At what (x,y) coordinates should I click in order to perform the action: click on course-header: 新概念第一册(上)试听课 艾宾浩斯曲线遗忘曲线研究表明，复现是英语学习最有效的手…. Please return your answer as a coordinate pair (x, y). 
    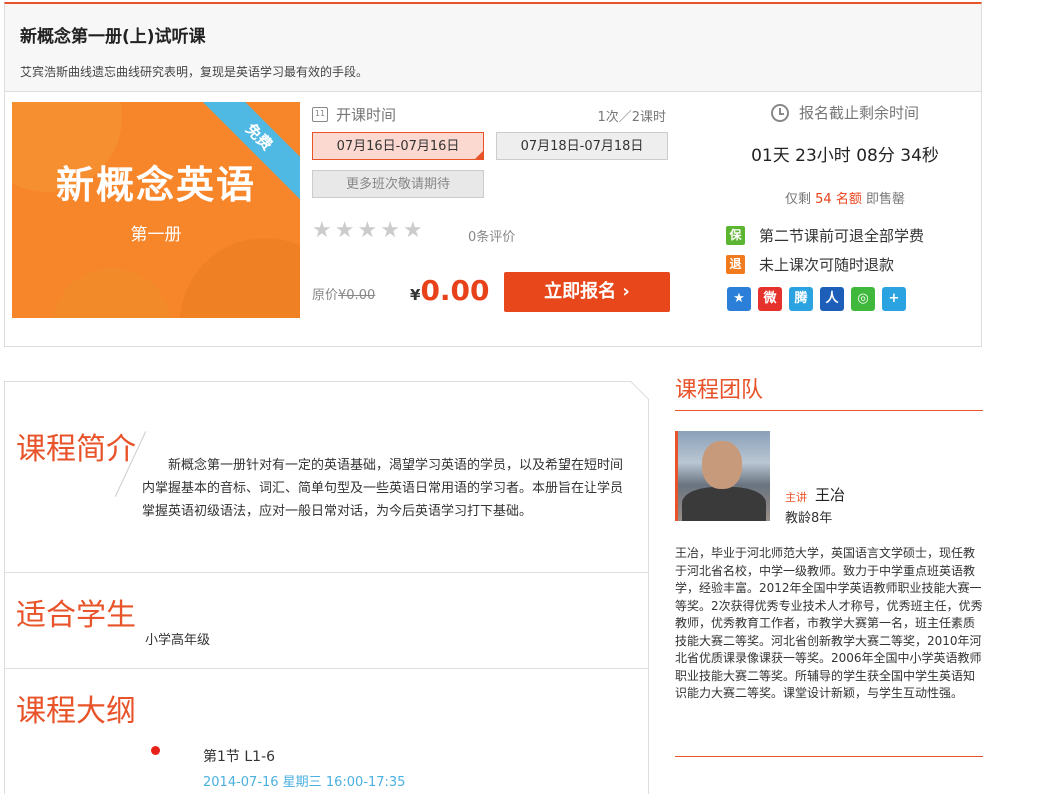
    Looking at the image, I should click on (493, 48).